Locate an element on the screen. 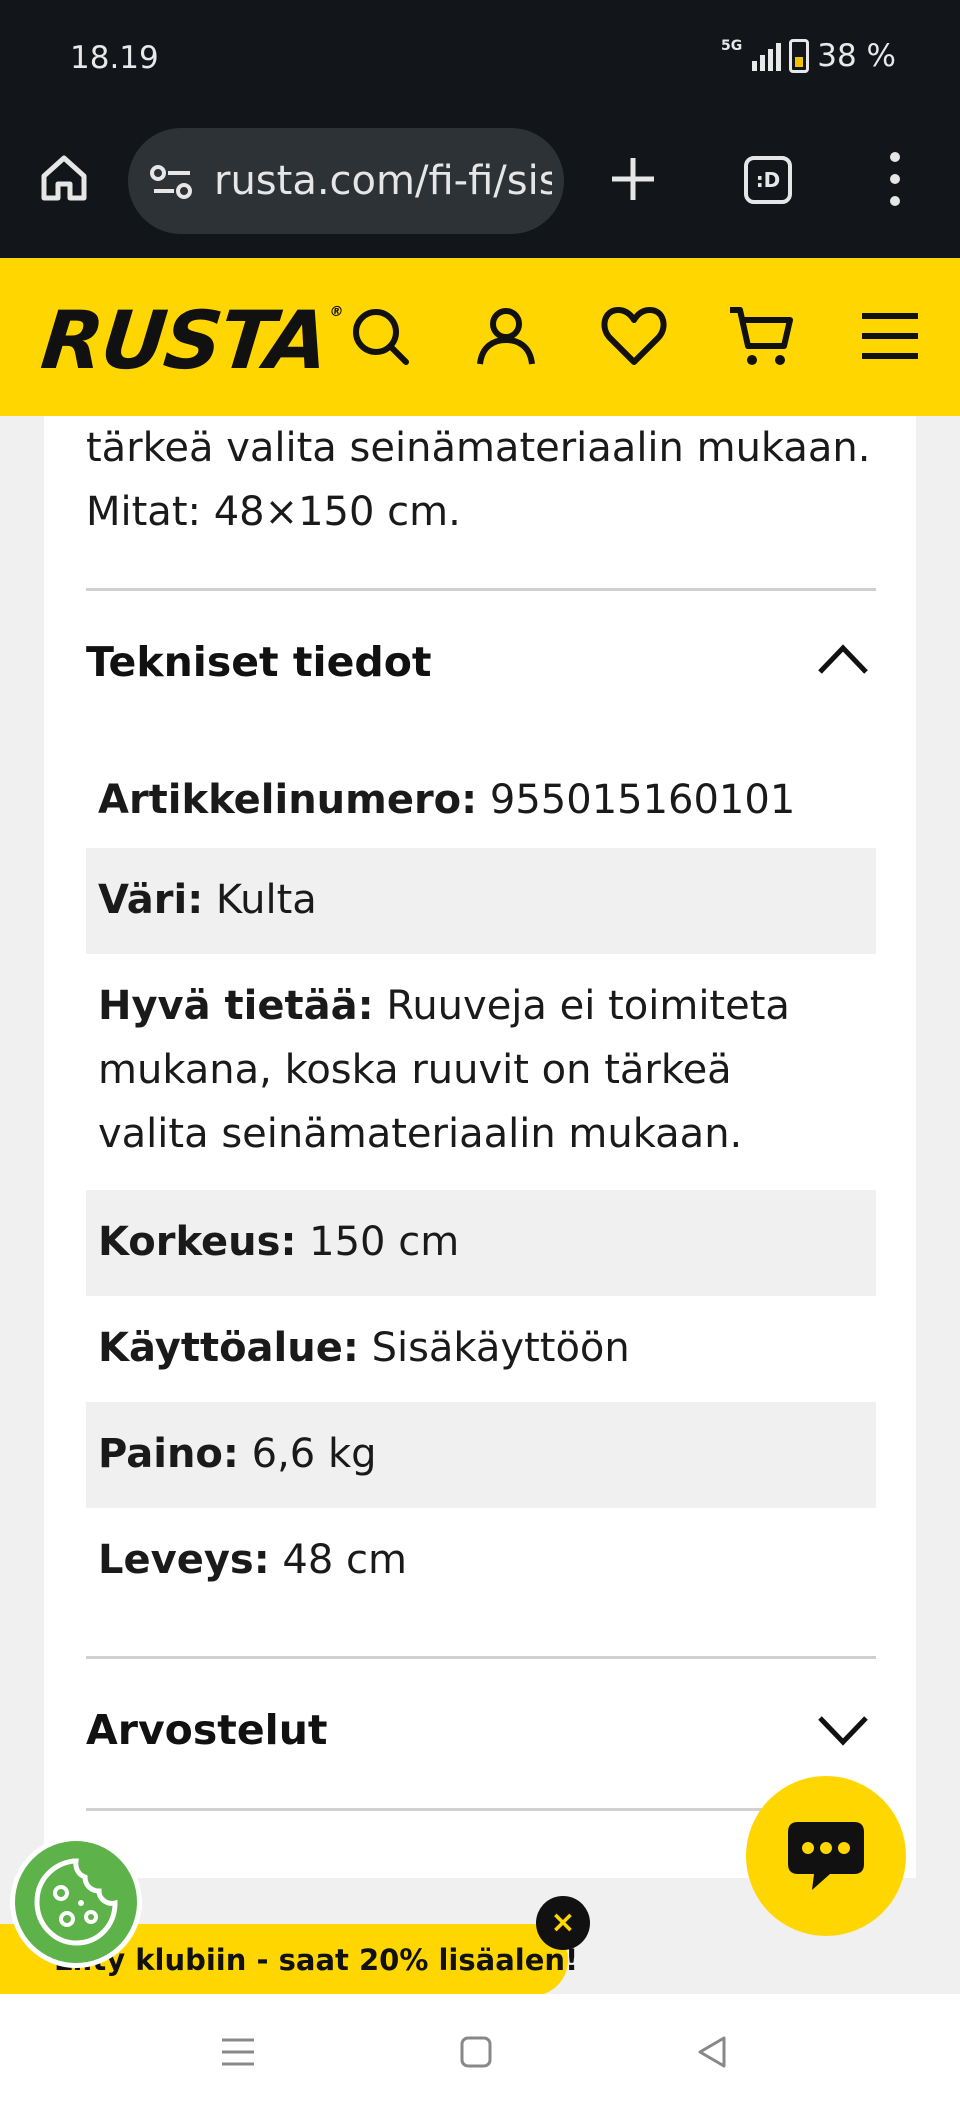 The height and width of the screenshot is (2112, 960). reviews-section-title: Arvostelut is located at coordinates (207, 1730).